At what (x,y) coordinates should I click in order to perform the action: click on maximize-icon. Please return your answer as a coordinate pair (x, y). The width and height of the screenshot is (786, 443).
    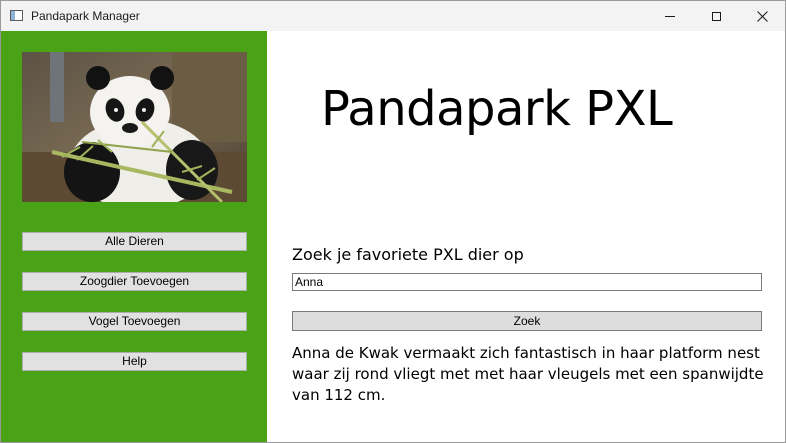
    Looking at the image, I should click on (716, 16).